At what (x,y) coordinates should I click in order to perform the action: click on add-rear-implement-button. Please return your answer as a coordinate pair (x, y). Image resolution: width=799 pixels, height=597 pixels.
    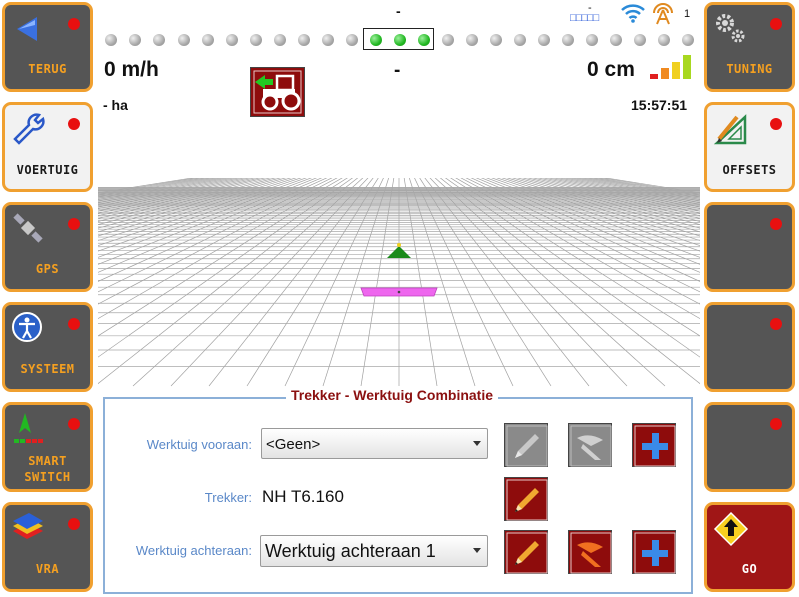
    Looking at the image, I should click on (654, 552).